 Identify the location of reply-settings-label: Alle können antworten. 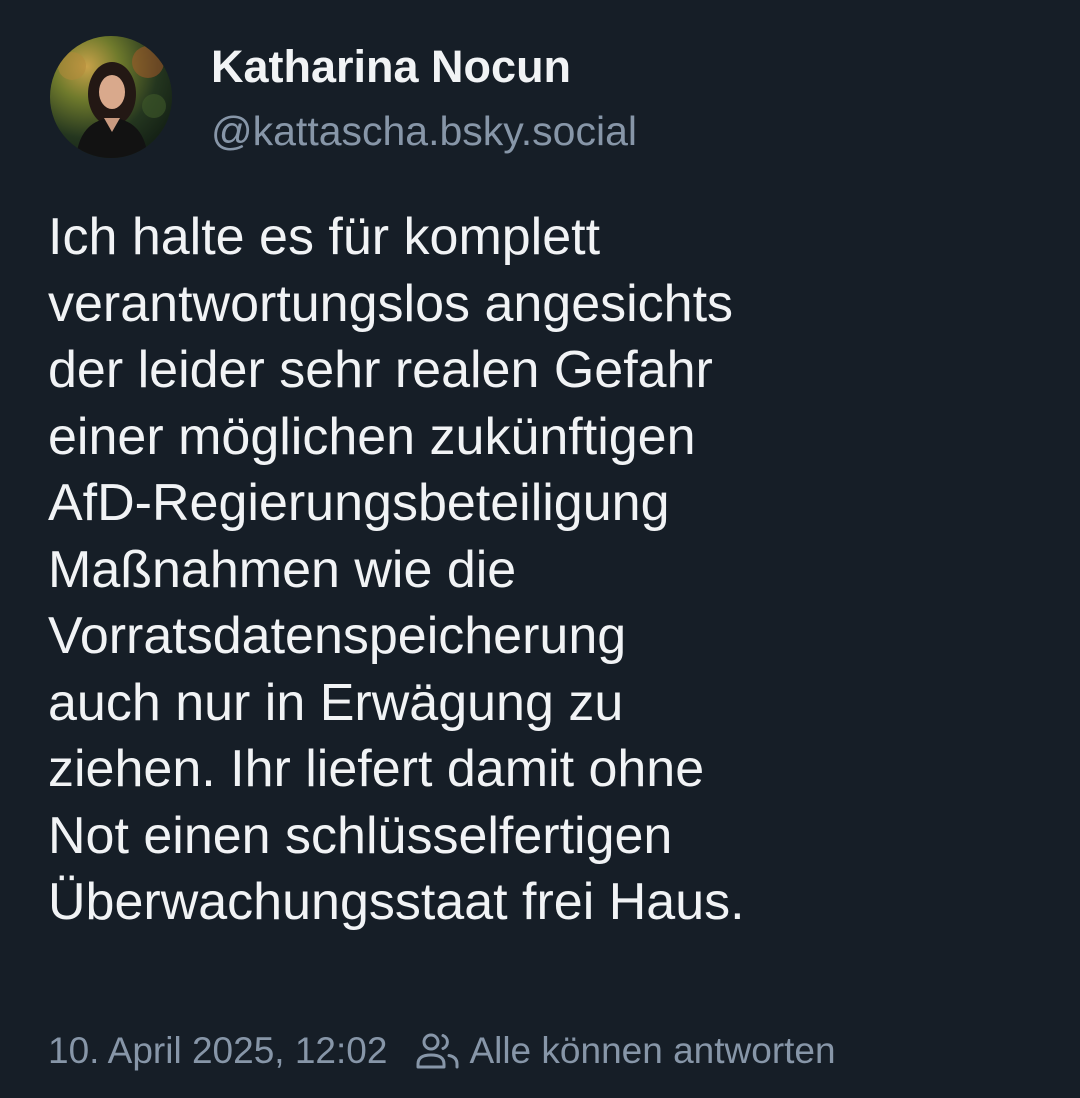
(652, 1050).